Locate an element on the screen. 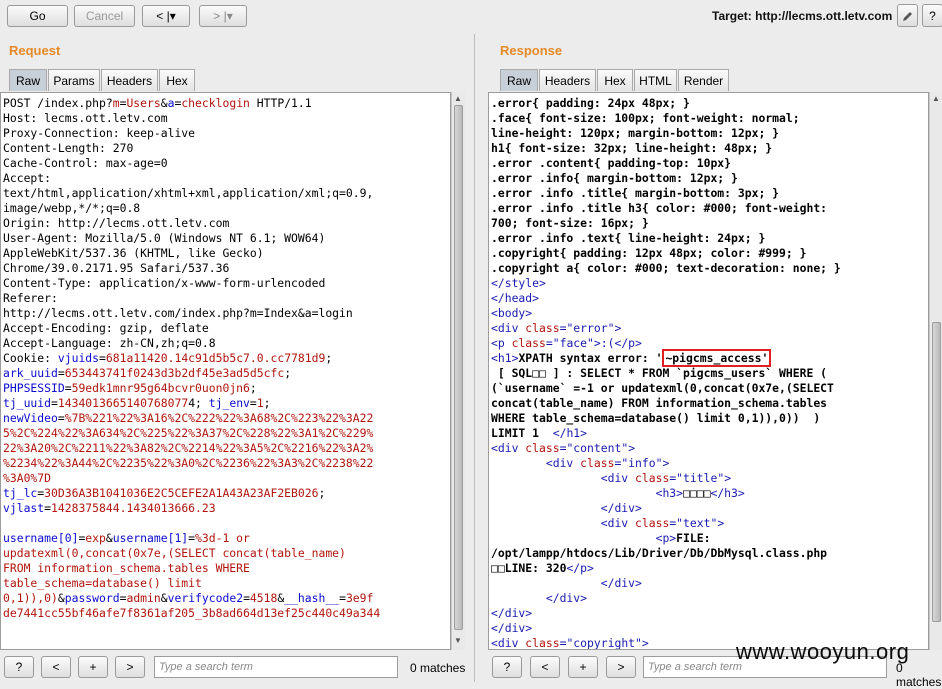  request-tab-raw: Raw is located at coordinates (28, 80).